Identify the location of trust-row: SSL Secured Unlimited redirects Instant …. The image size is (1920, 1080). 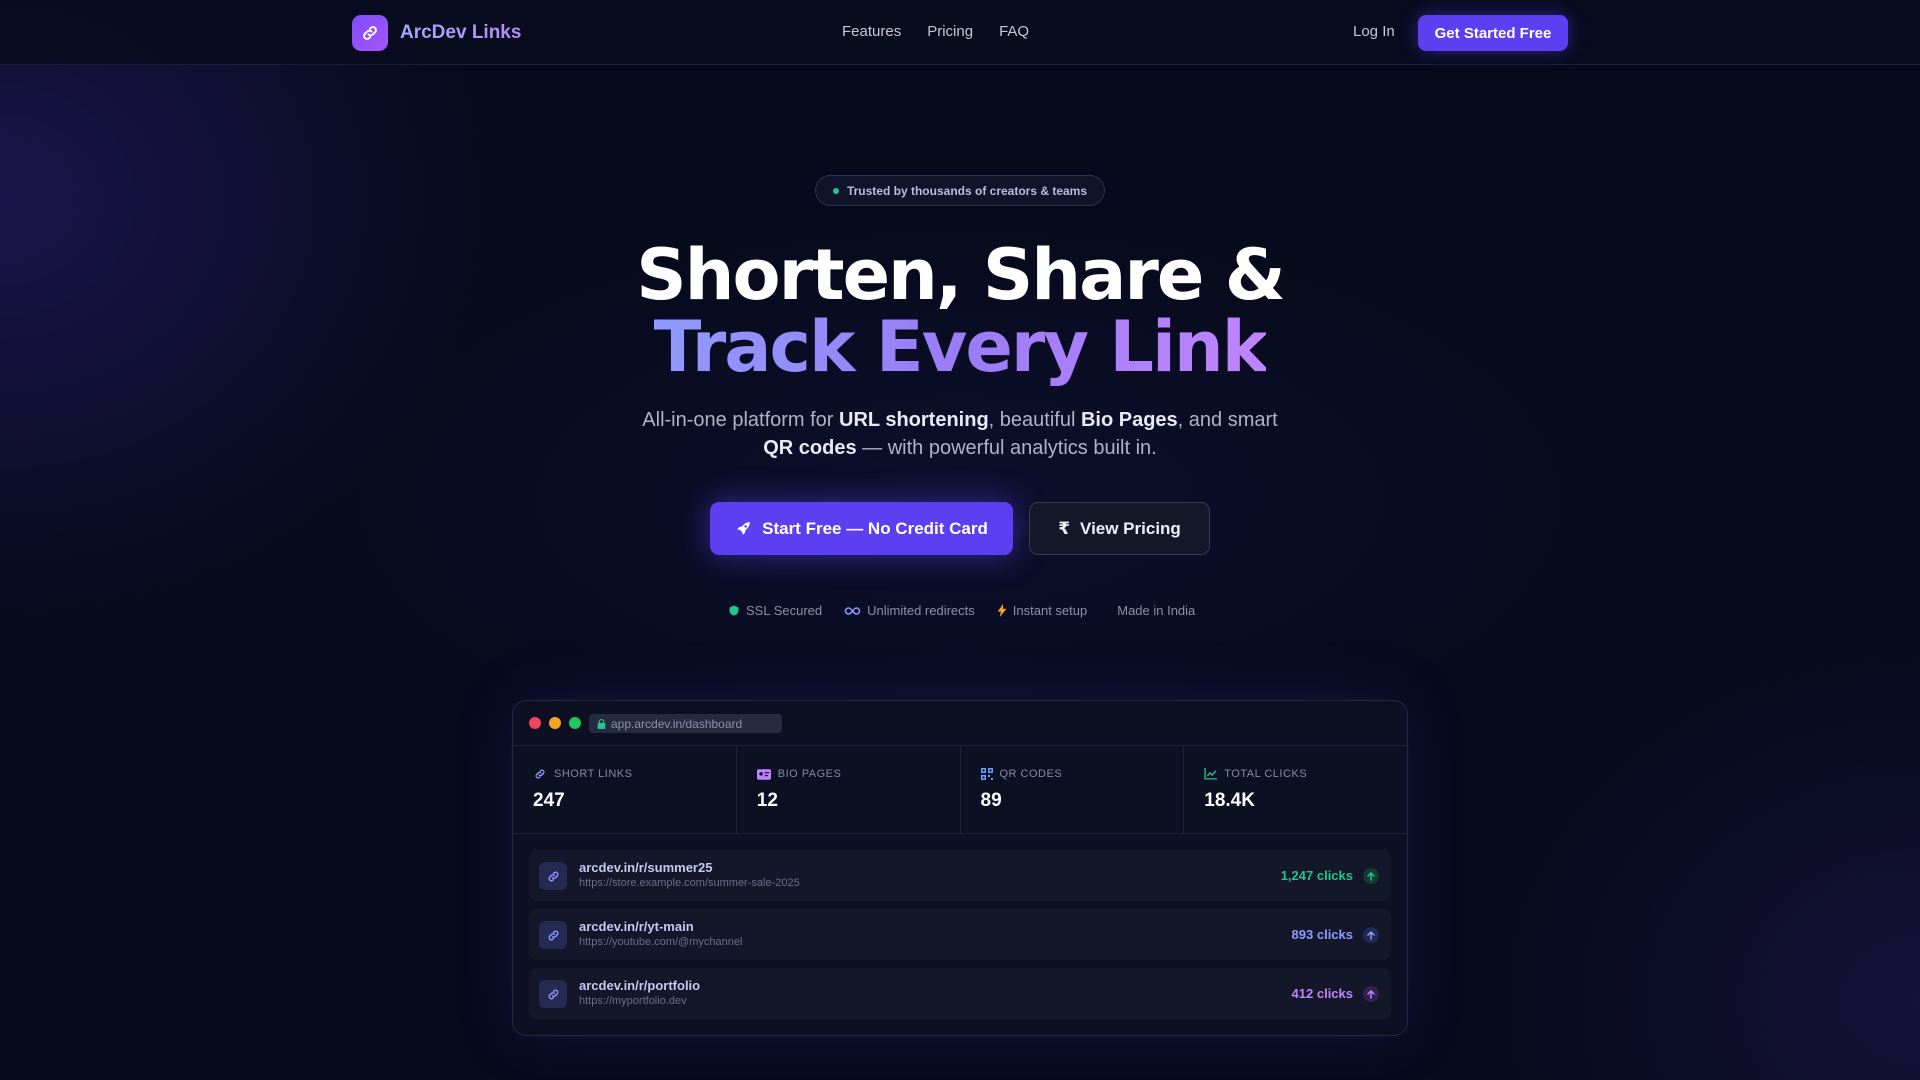
(961, 610).